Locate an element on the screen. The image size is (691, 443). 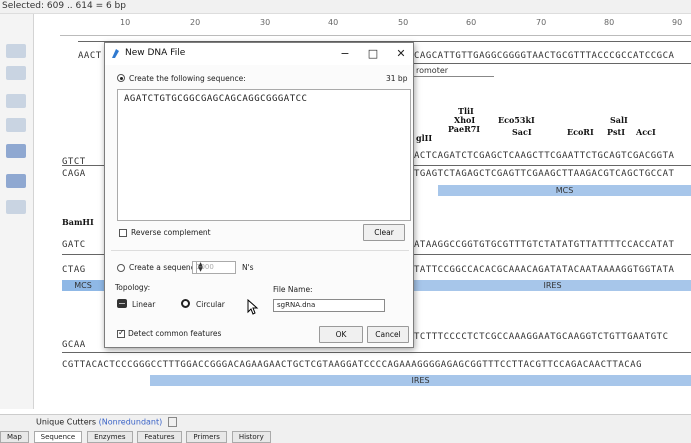
sequence-row: CAGA is located at coordinates (74, 174).